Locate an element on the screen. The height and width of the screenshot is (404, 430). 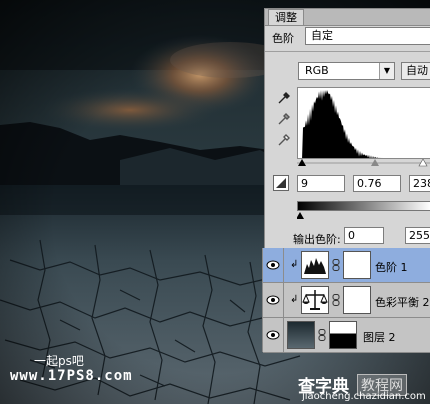
layer-row-color-balance: ↲ 色彩平衡 2 is located at coordinates (346, 300).